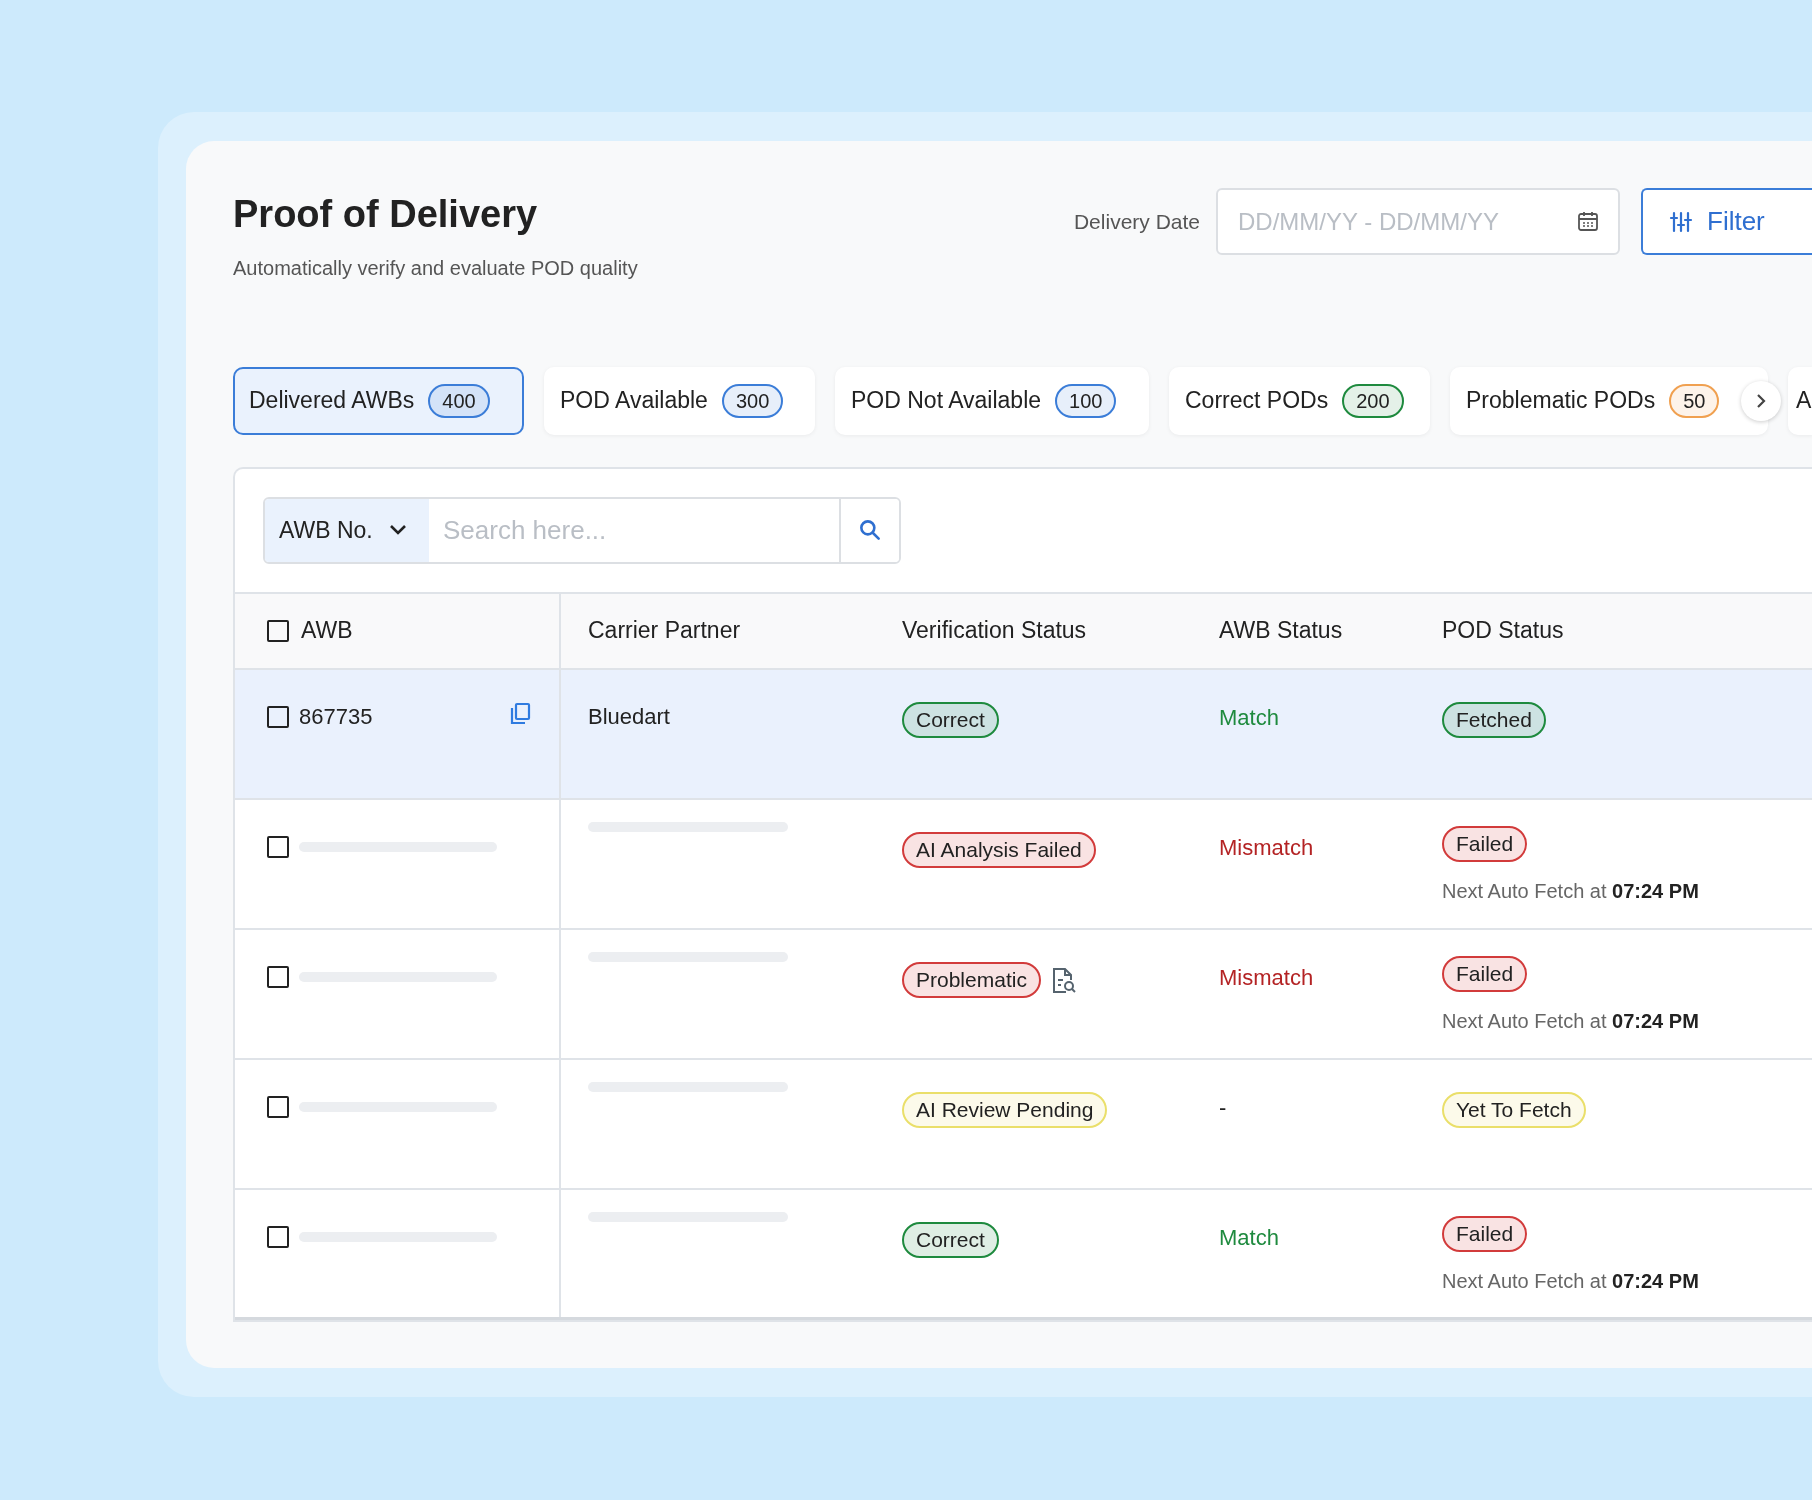  What do you see at coordinates (1086, 400) in the screenshot?
I see `count-badge: 100` at bounding box center [1086, 400].